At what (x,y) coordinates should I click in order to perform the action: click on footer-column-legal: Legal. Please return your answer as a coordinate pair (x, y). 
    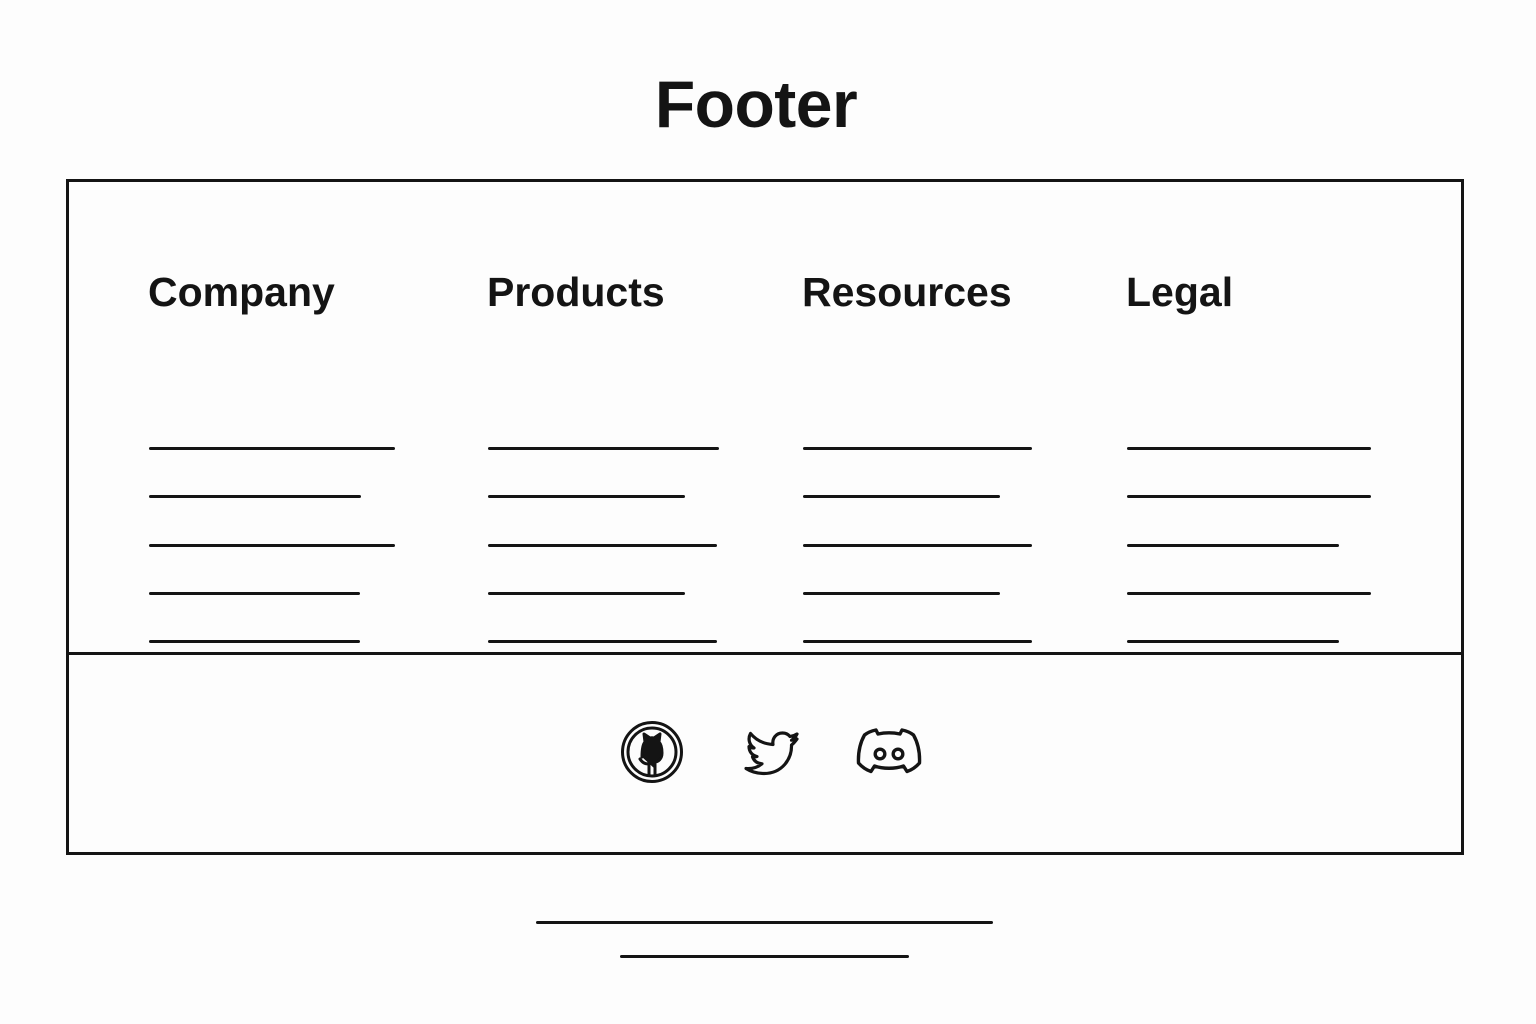
    Looking at the image, I should click on (1248, 453).